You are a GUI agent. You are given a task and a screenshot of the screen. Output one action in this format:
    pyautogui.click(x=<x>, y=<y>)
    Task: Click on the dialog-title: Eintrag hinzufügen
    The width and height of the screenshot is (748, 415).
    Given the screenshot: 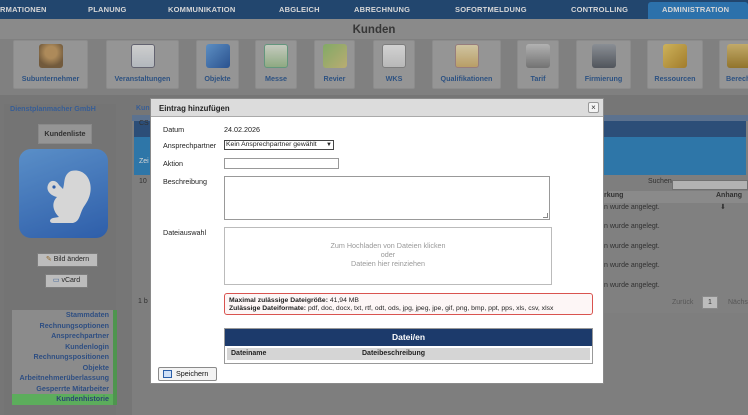 What is the action you would take?
    pyautogui.click(x=194, y=108)
    